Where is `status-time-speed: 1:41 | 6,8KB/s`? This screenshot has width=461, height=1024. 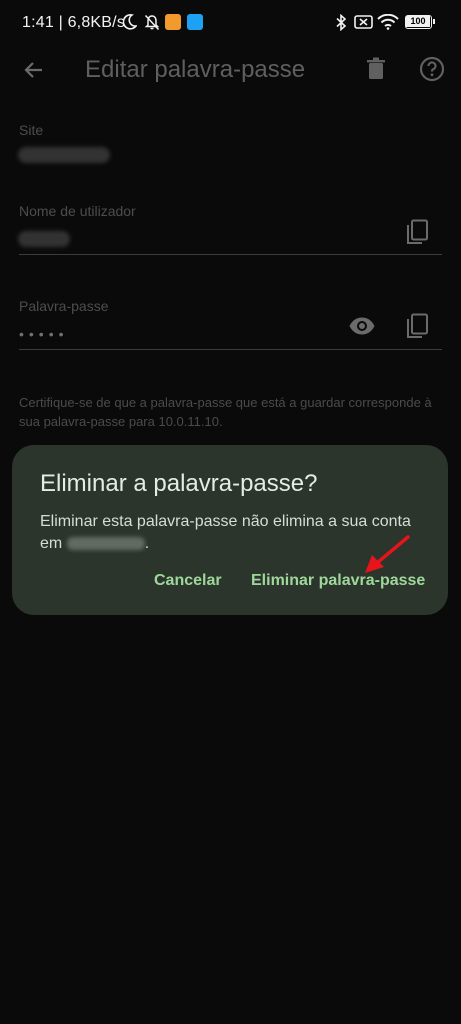
status-time-speed: 1:41 | 6,8KB/s is located at coordinates (74, 22).